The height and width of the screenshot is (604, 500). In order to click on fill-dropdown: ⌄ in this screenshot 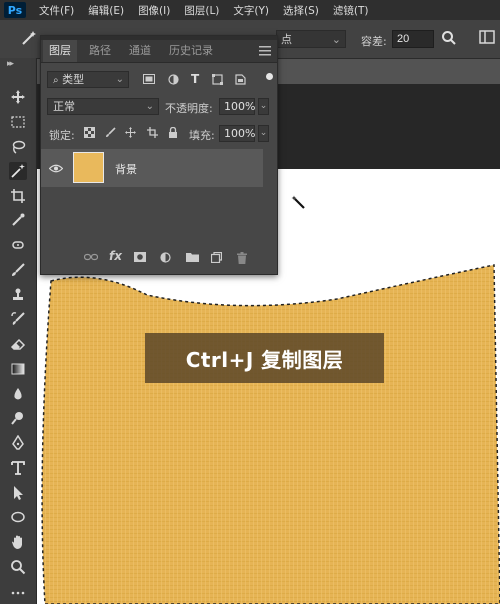, I will do `click(263, 133)`.